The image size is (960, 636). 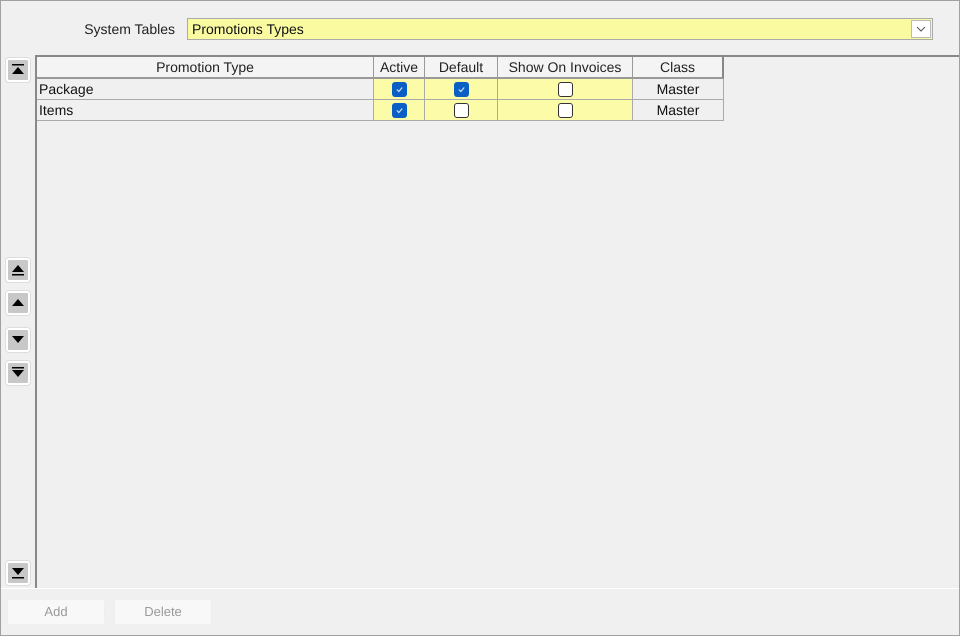 I want to click on column-header: Show On Invoices, so click(x=565, y=68).